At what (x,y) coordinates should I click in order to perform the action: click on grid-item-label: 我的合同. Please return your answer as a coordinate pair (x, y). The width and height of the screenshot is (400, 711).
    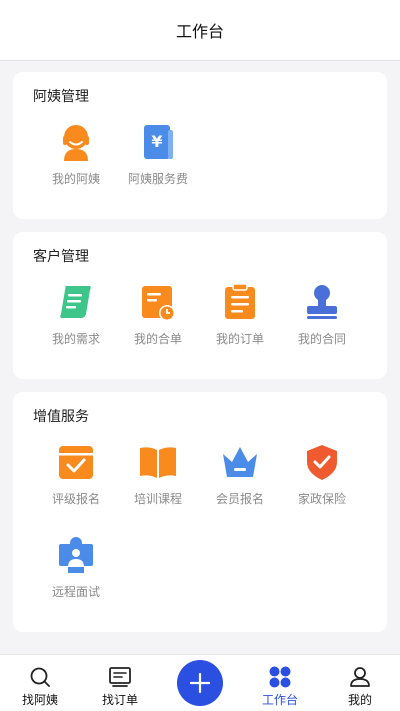
    Looking at the image, I should click on (321, 339).